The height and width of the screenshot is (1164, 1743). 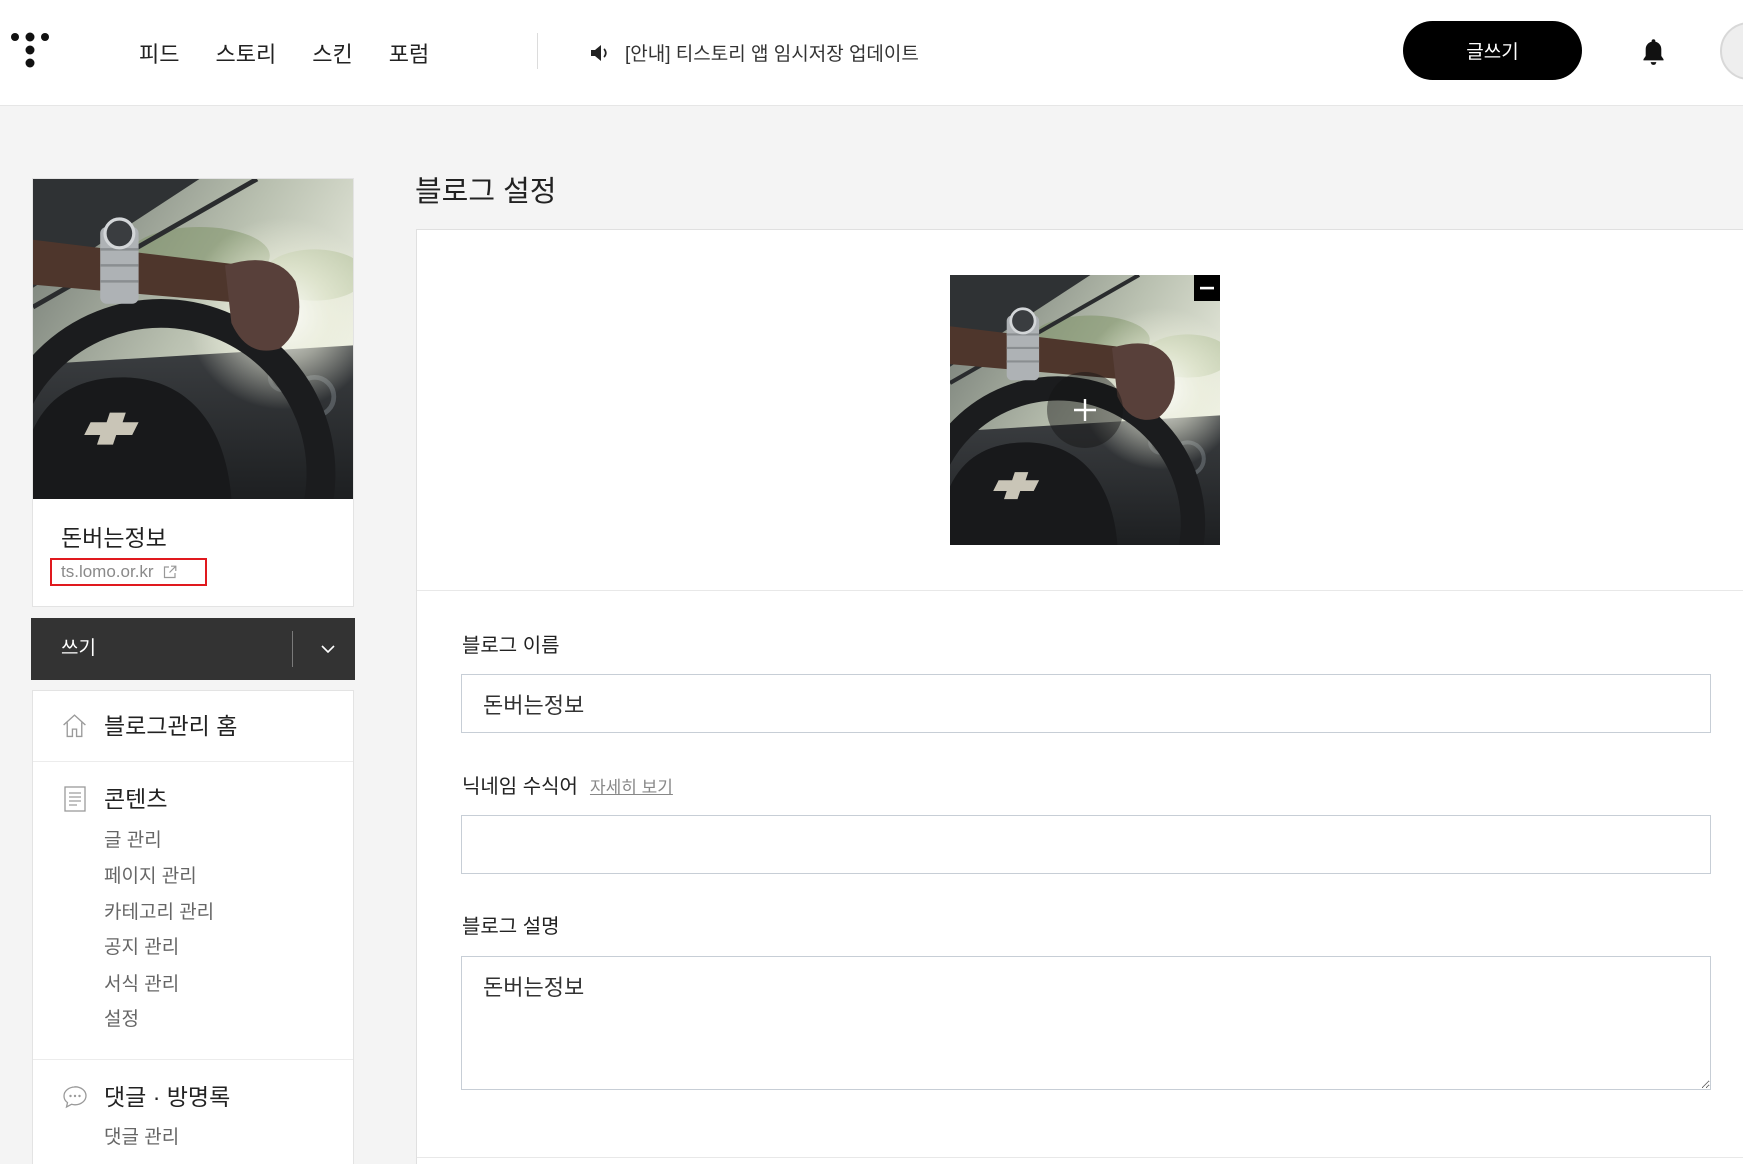 I want to click on blog-name: 돈버는정보, so click(x=114, y=538).